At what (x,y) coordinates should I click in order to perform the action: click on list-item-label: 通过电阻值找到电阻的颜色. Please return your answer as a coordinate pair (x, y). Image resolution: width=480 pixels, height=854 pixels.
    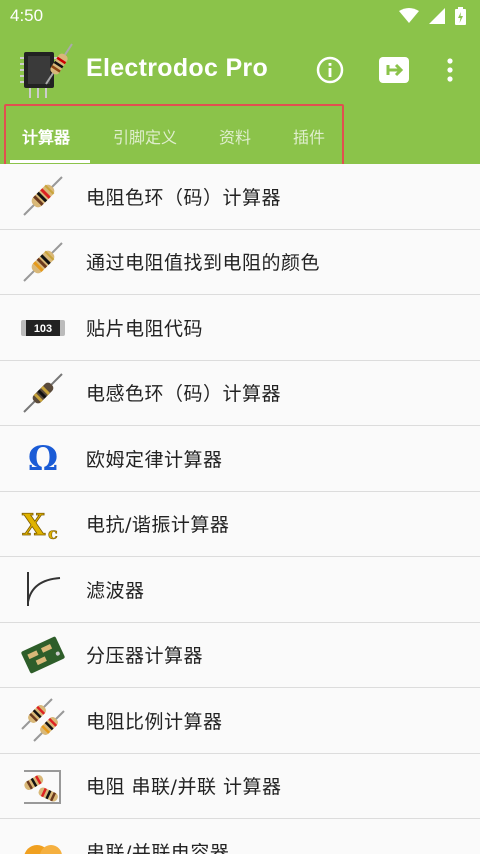
    Looking at the image, I should click on (203, 263).